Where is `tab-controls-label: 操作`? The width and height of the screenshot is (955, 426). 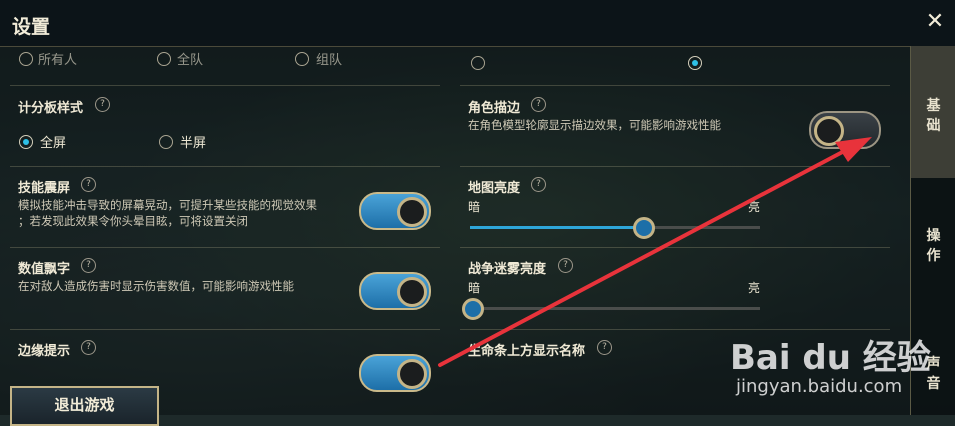
tab-controls-label: 操作 is located at coordinates (933, 246).